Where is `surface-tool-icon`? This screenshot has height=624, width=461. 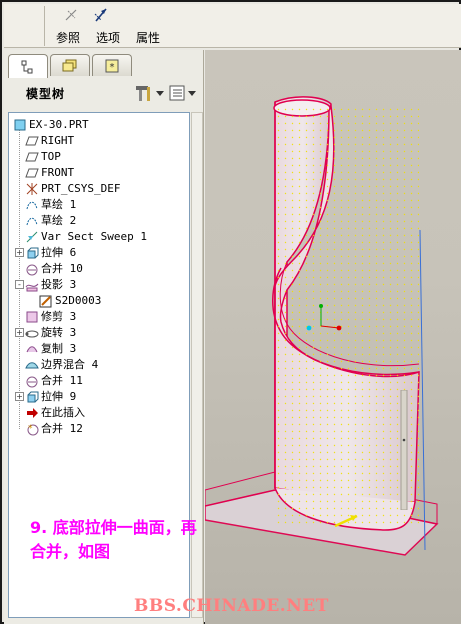
surface-tool-icon is located at coordinates (71, 15).